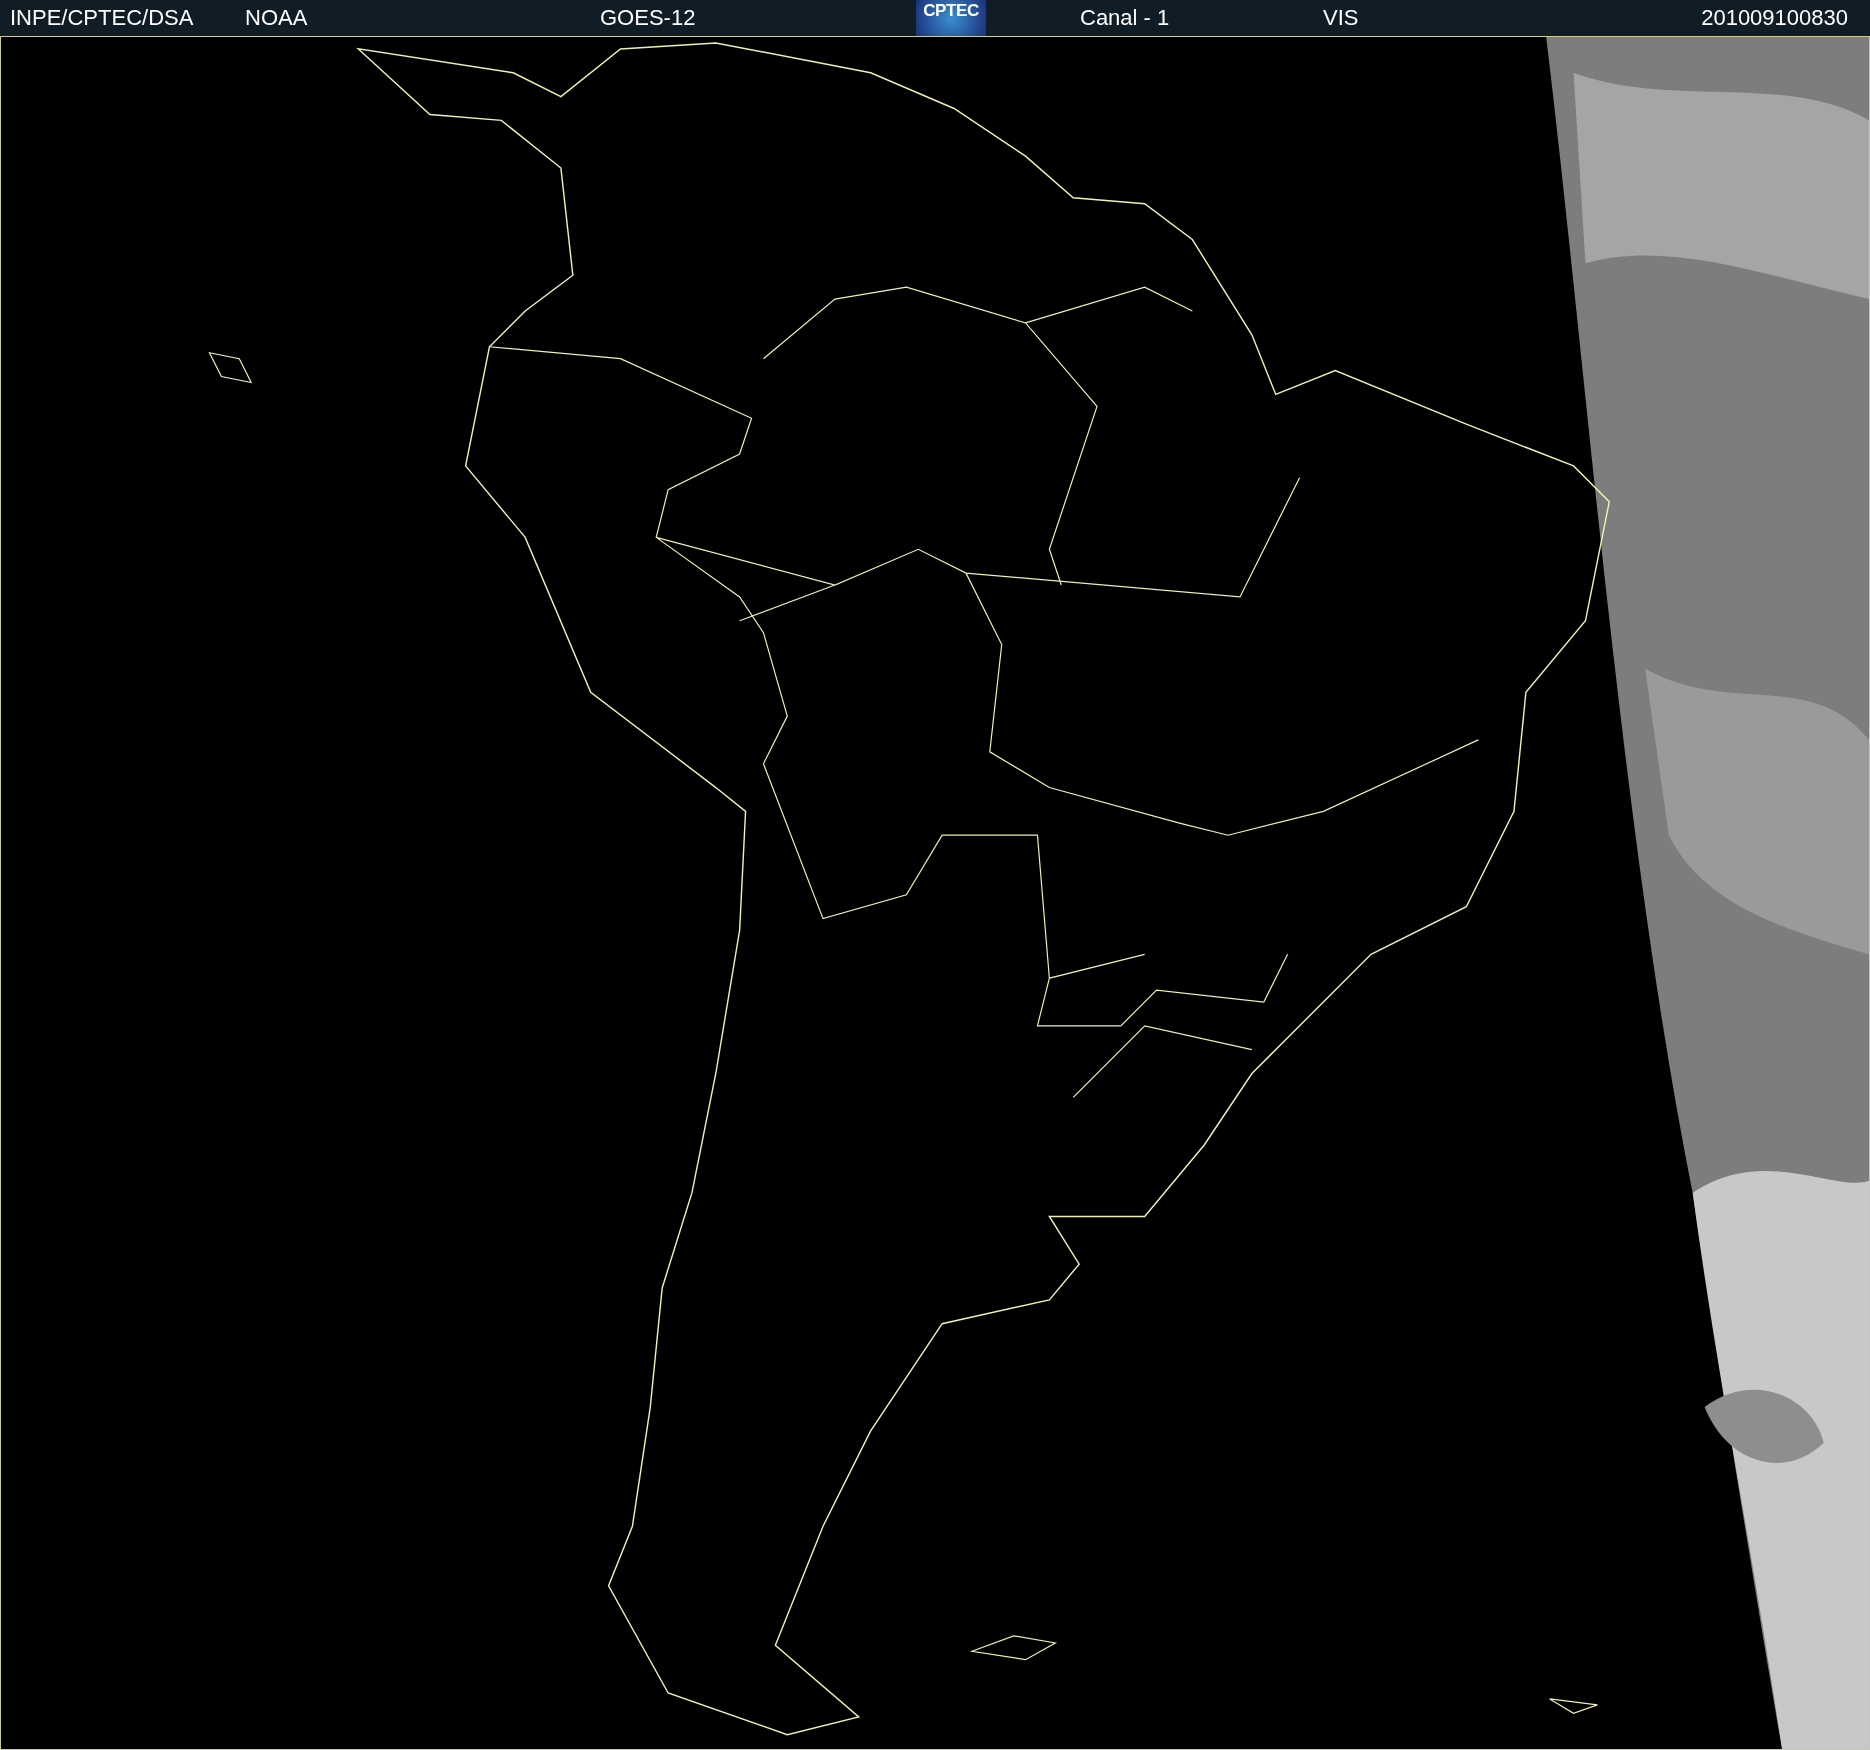 The width and height of the screenshot is (1870, 1750). I want to click on agency-label: INPE/CPTEC/DSA, so click(102, 18).